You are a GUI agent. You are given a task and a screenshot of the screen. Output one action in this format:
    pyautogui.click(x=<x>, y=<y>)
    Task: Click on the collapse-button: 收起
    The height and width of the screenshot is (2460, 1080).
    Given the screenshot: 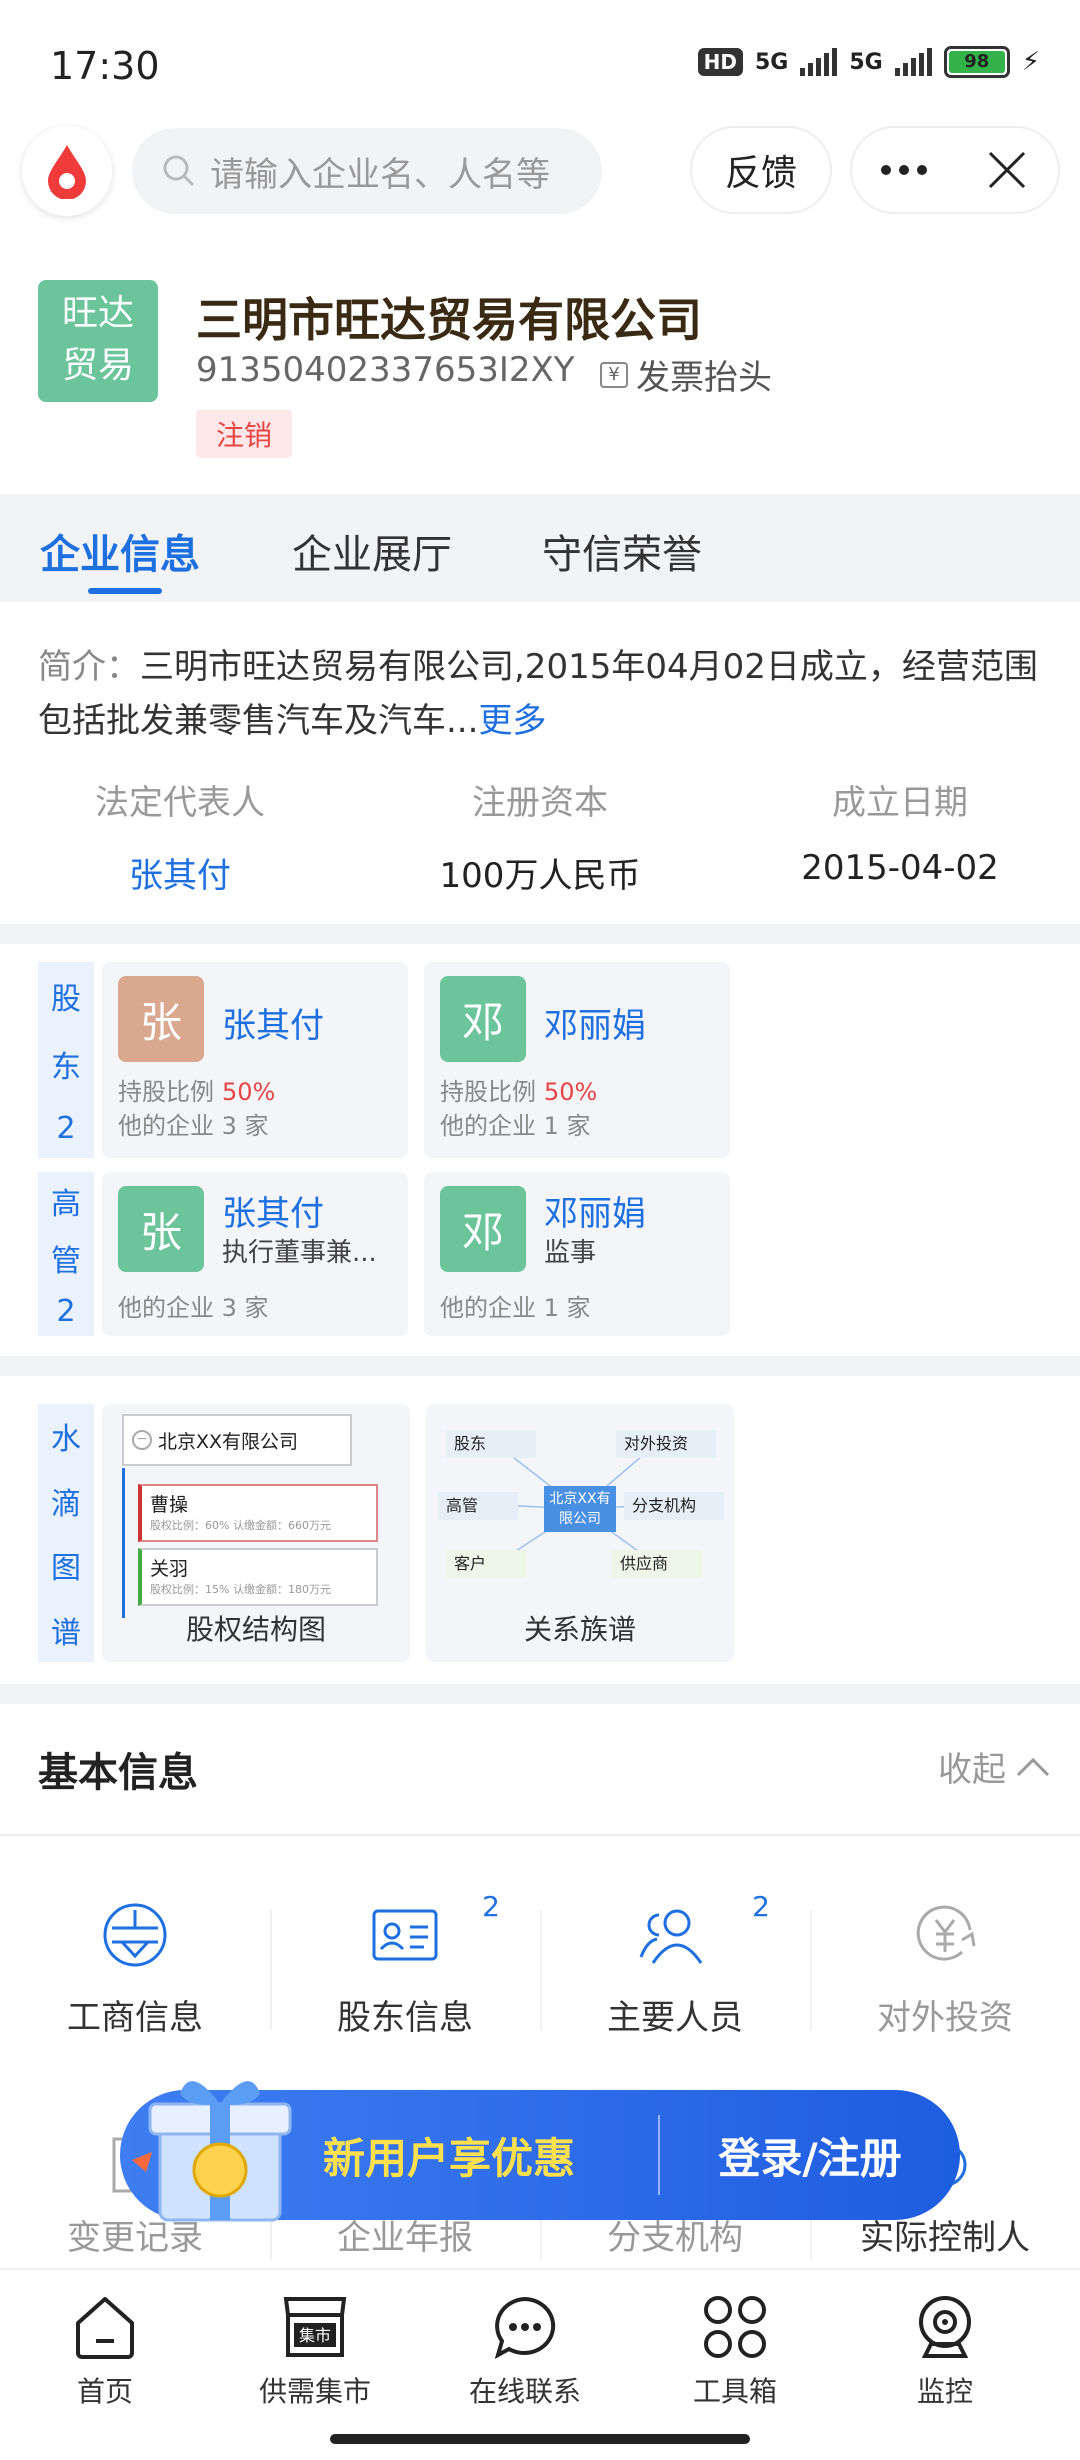 What is the action you would take?
    pyautogui.click(x=994, y=1766)
    